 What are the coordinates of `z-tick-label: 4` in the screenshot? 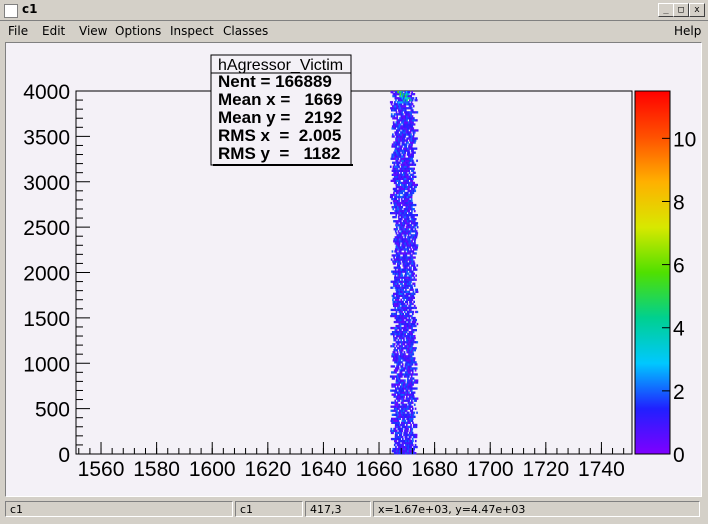 It's located at (679, 329).